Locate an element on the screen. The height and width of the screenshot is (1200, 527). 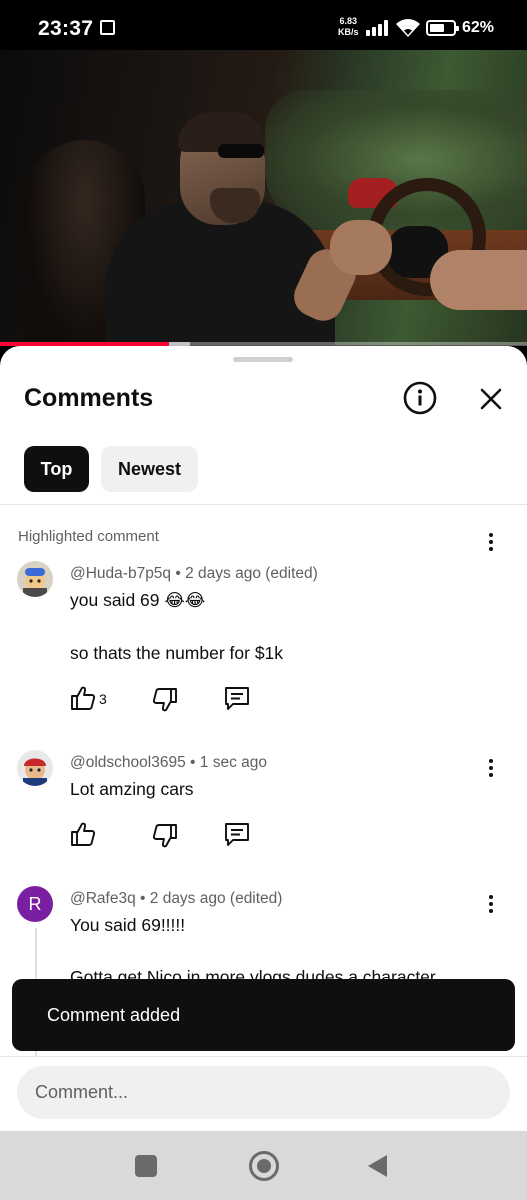
comment-meta: @Rafe3q • 2 days ago (edited) is located at coordinates (176, 899).